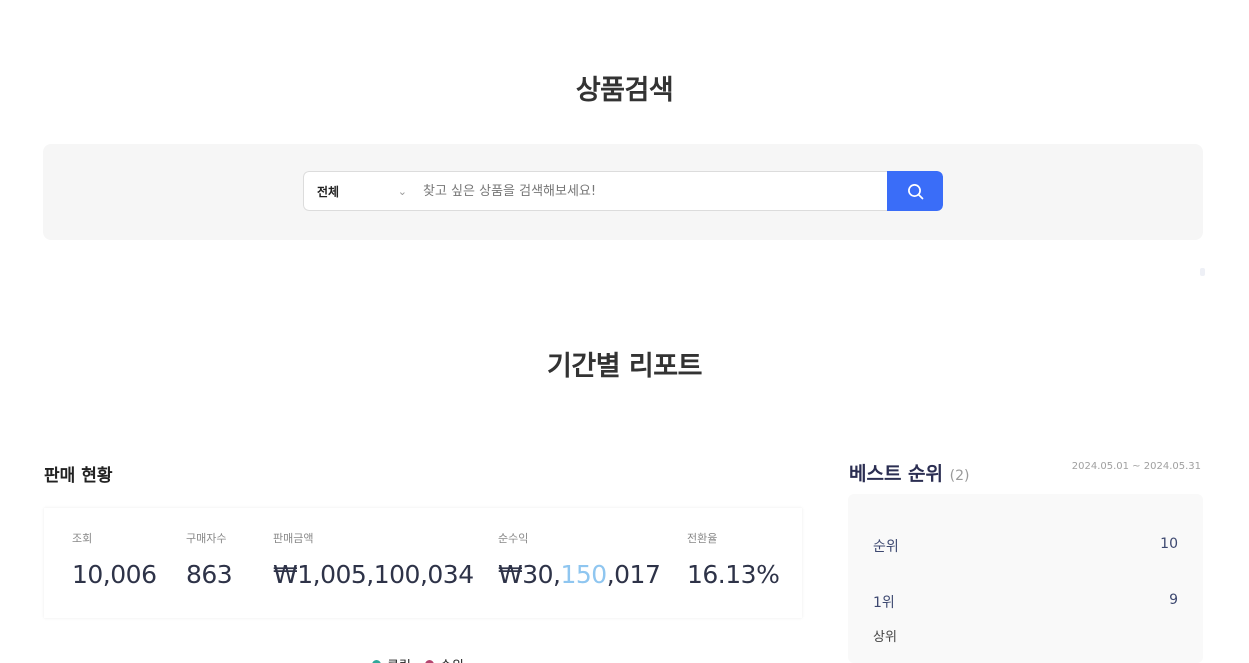  I want to click on stat-label: 조회, so click(82, 538).